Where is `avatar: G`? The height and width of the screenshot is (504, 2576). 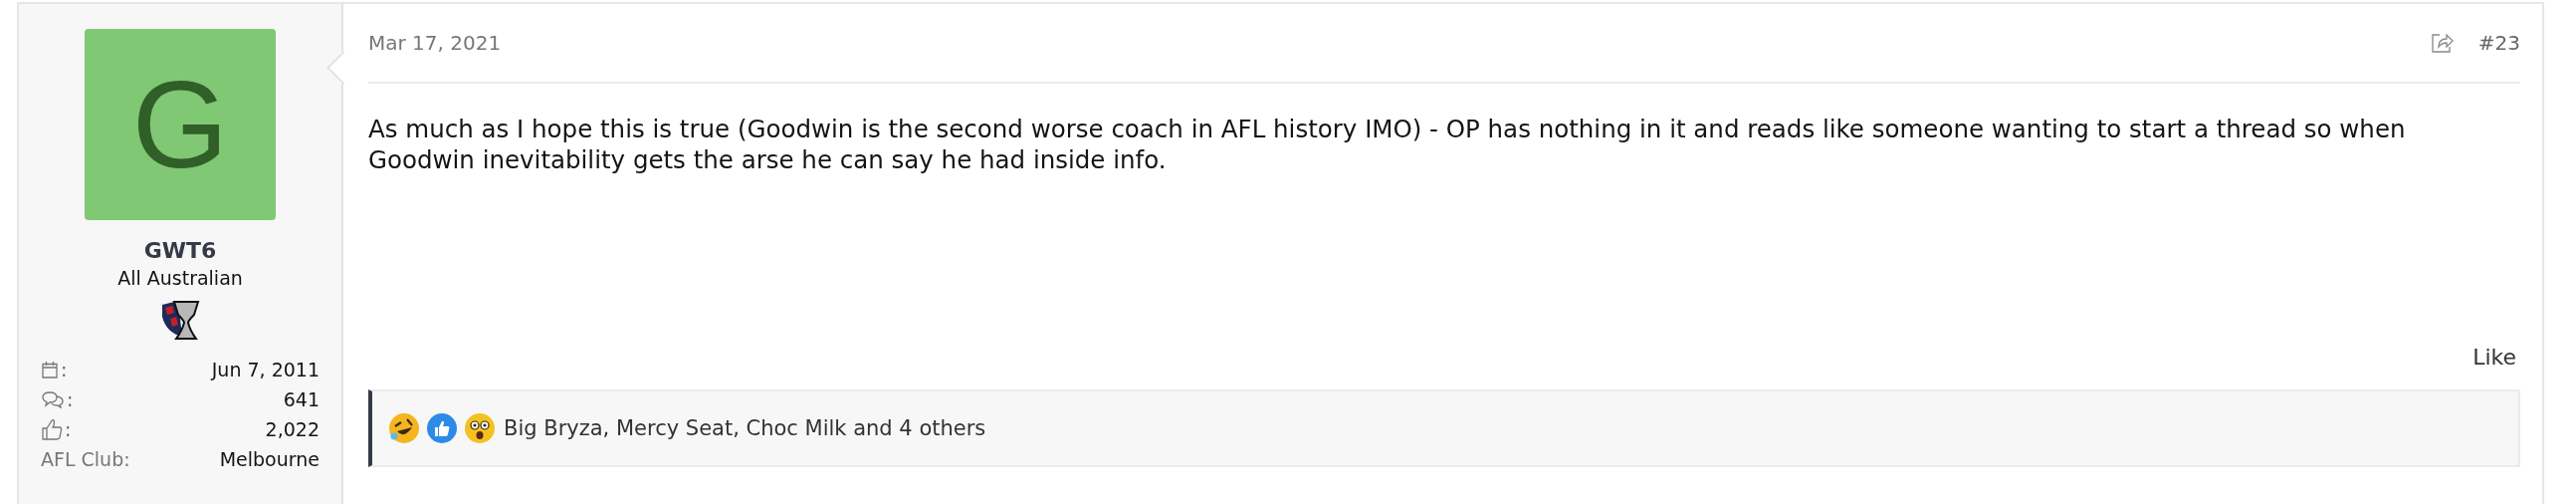 avatar: G is located at coordinates (180, 124).